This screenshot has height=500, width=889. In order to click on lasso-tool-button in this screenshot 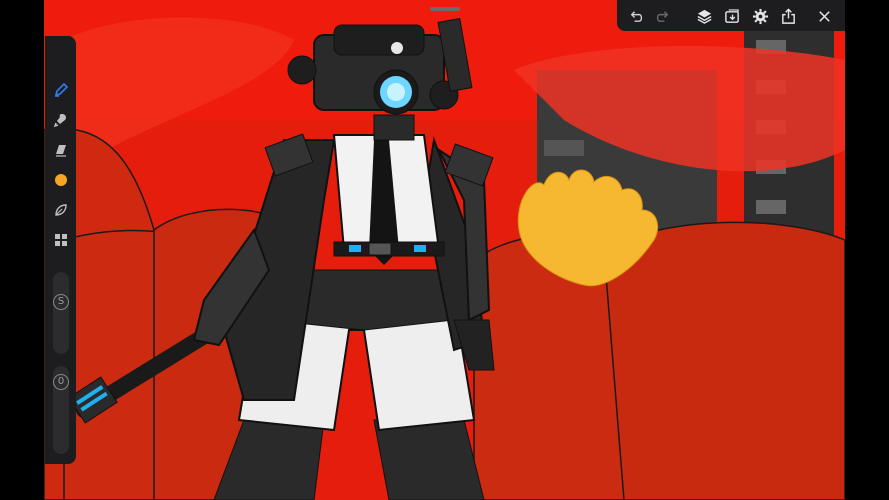, I will do `click(60, 210)`.